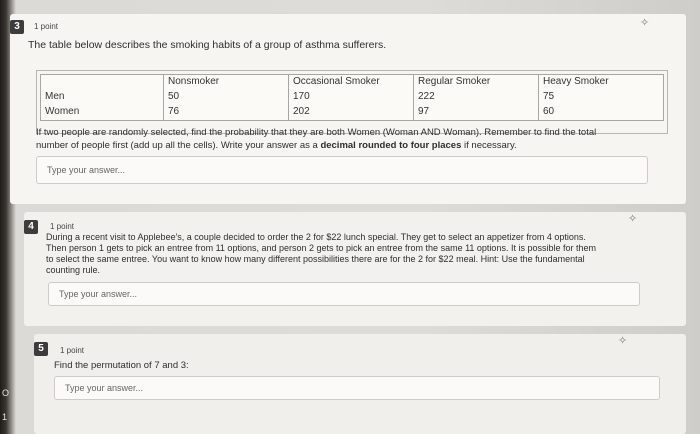 Image resolution: width=700 pixels, height=434 pixels. Describe the element at coordinates (5, 417) in the screenshot. I see `gutter-mark: 1` at that location.